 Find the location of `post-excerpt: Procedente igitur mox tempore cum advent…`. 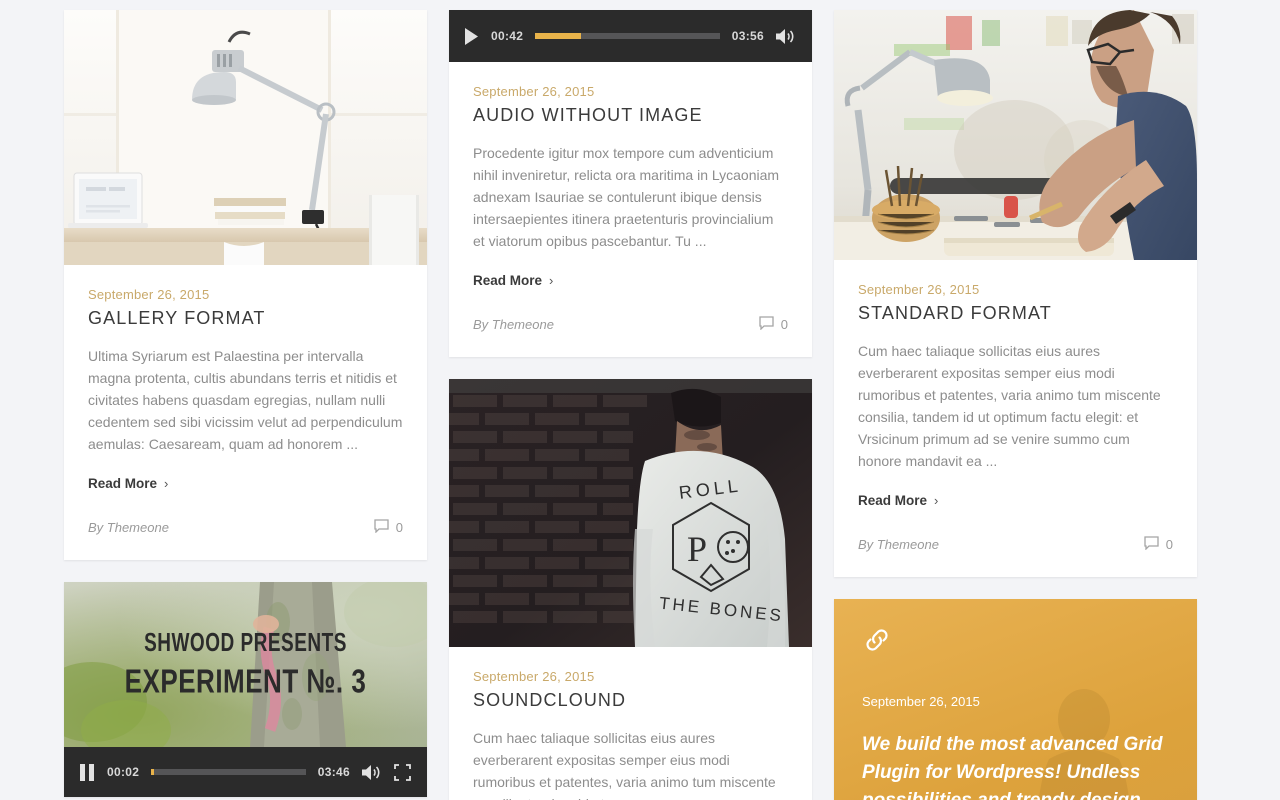

post-excerpt: Procedente igitur mox tempore cum advent… is located at coordinates (626, 197).